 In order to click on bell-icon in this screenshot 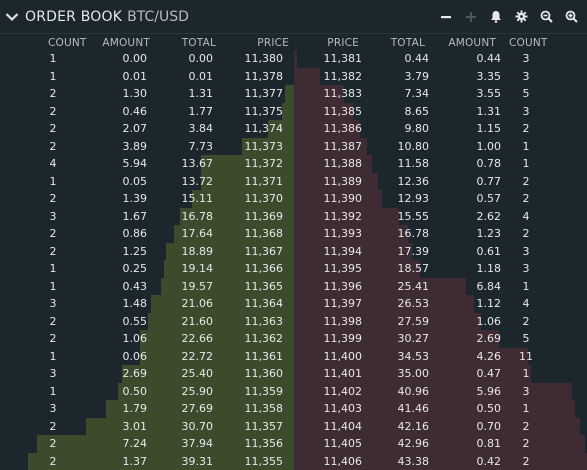, I will do `click(496, 17)`.